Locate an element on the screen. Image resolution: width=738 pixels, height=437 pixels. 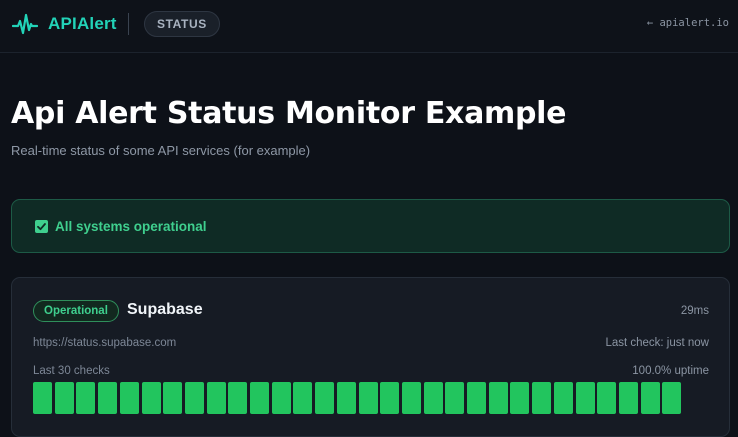
check-history-bars is located at coordinates (372, 398).